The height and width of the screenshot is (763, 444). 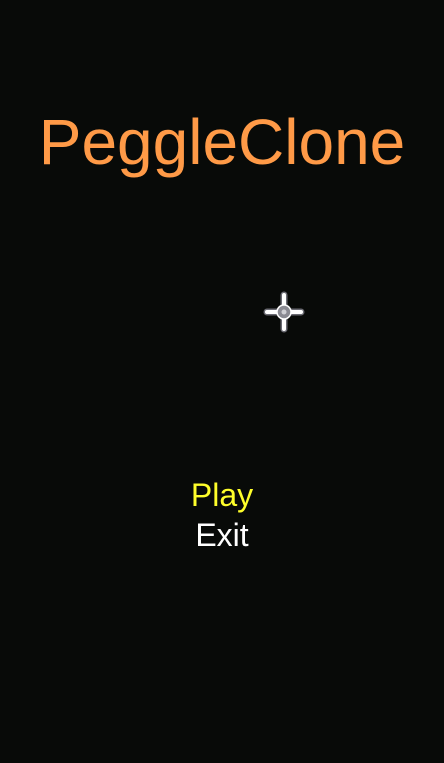 I want to click on main-menu: Play Exit, so click(x=222, y=515).